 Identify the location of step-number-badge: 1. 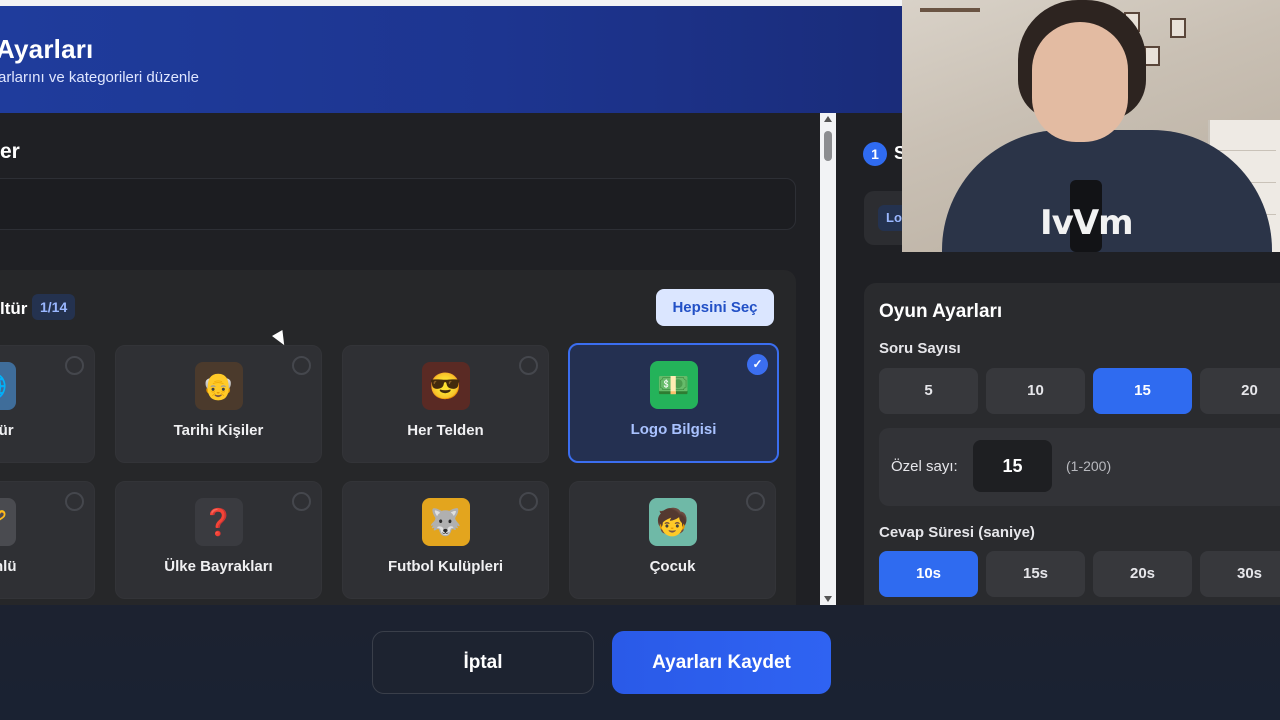
(875, 154).